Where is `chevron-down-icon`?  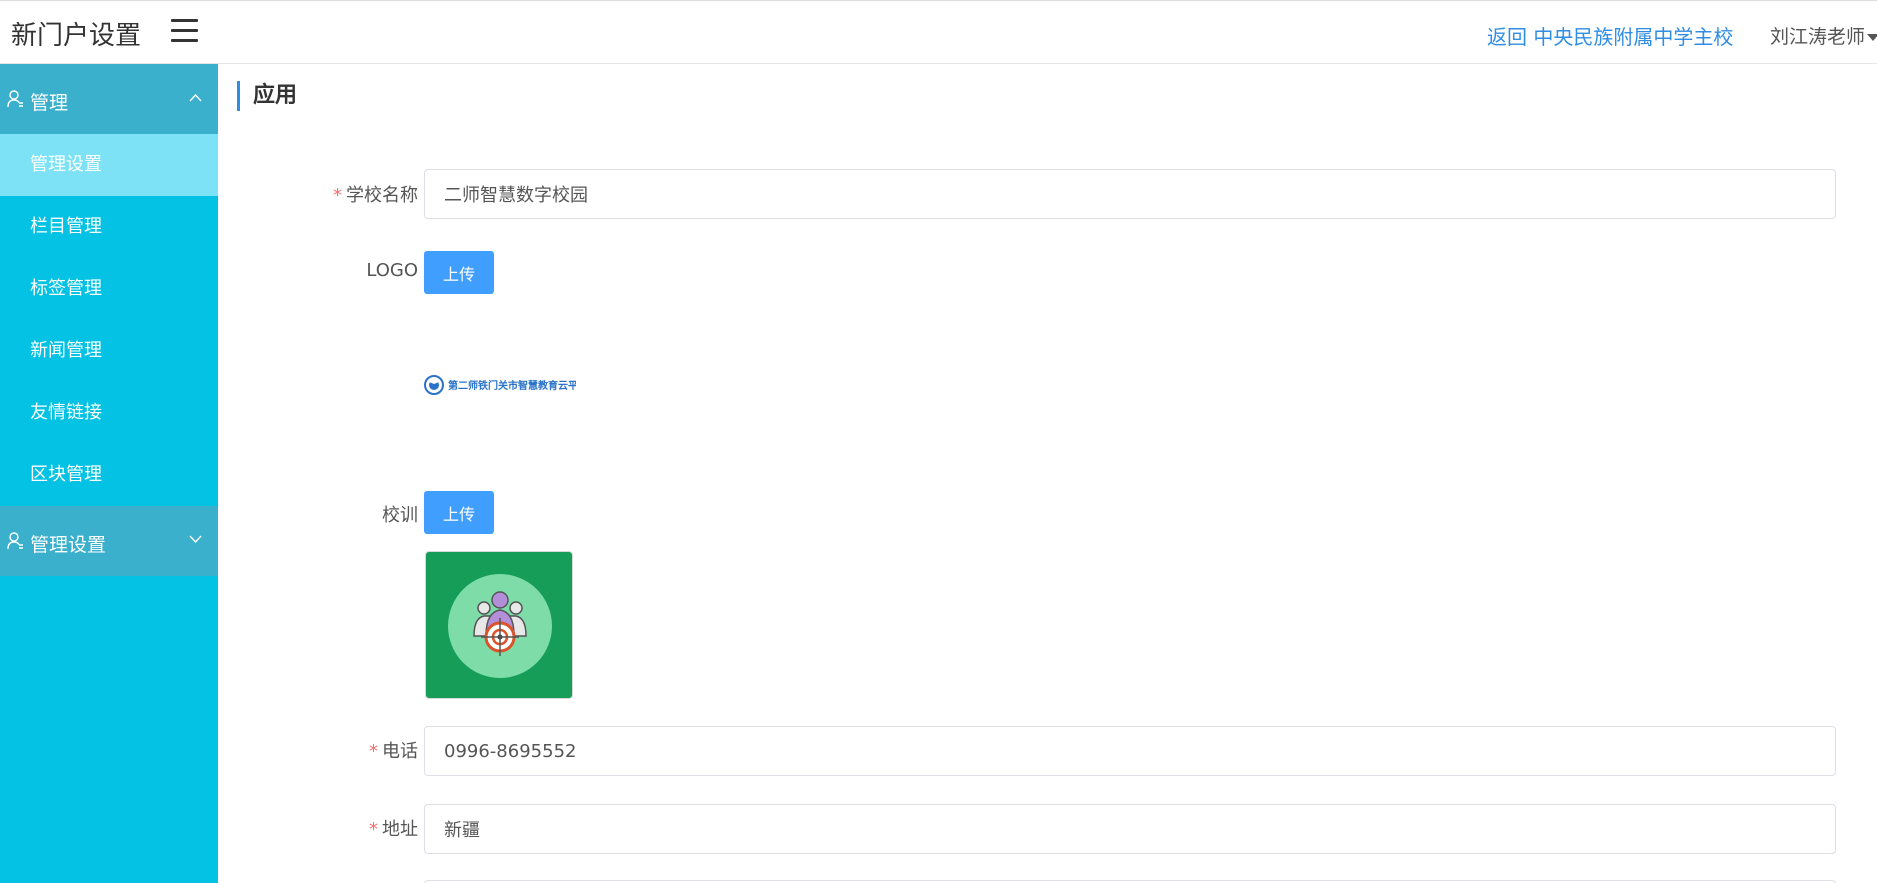
chevron-down-icon is located at coordinates (195, 539).